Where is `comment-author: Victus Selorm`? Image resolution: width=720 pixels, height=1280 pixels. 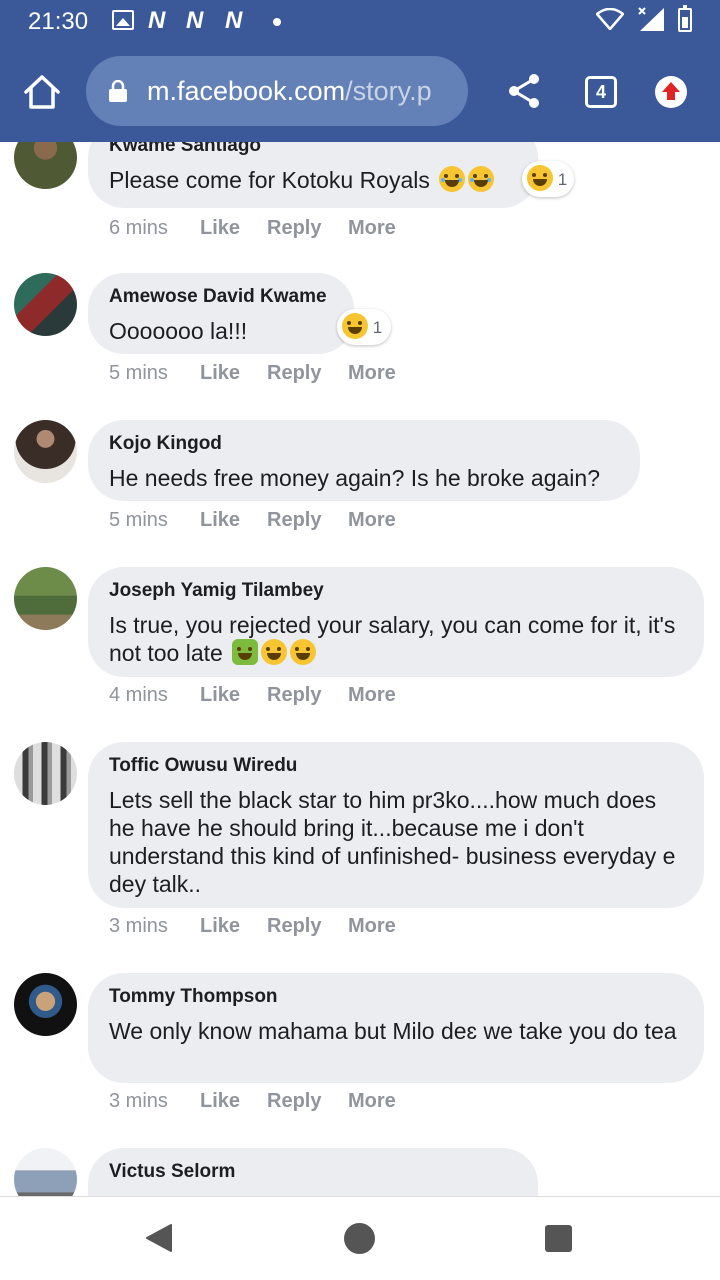
comment-author: Victus Selorm is located at coordinates (313, 1172).